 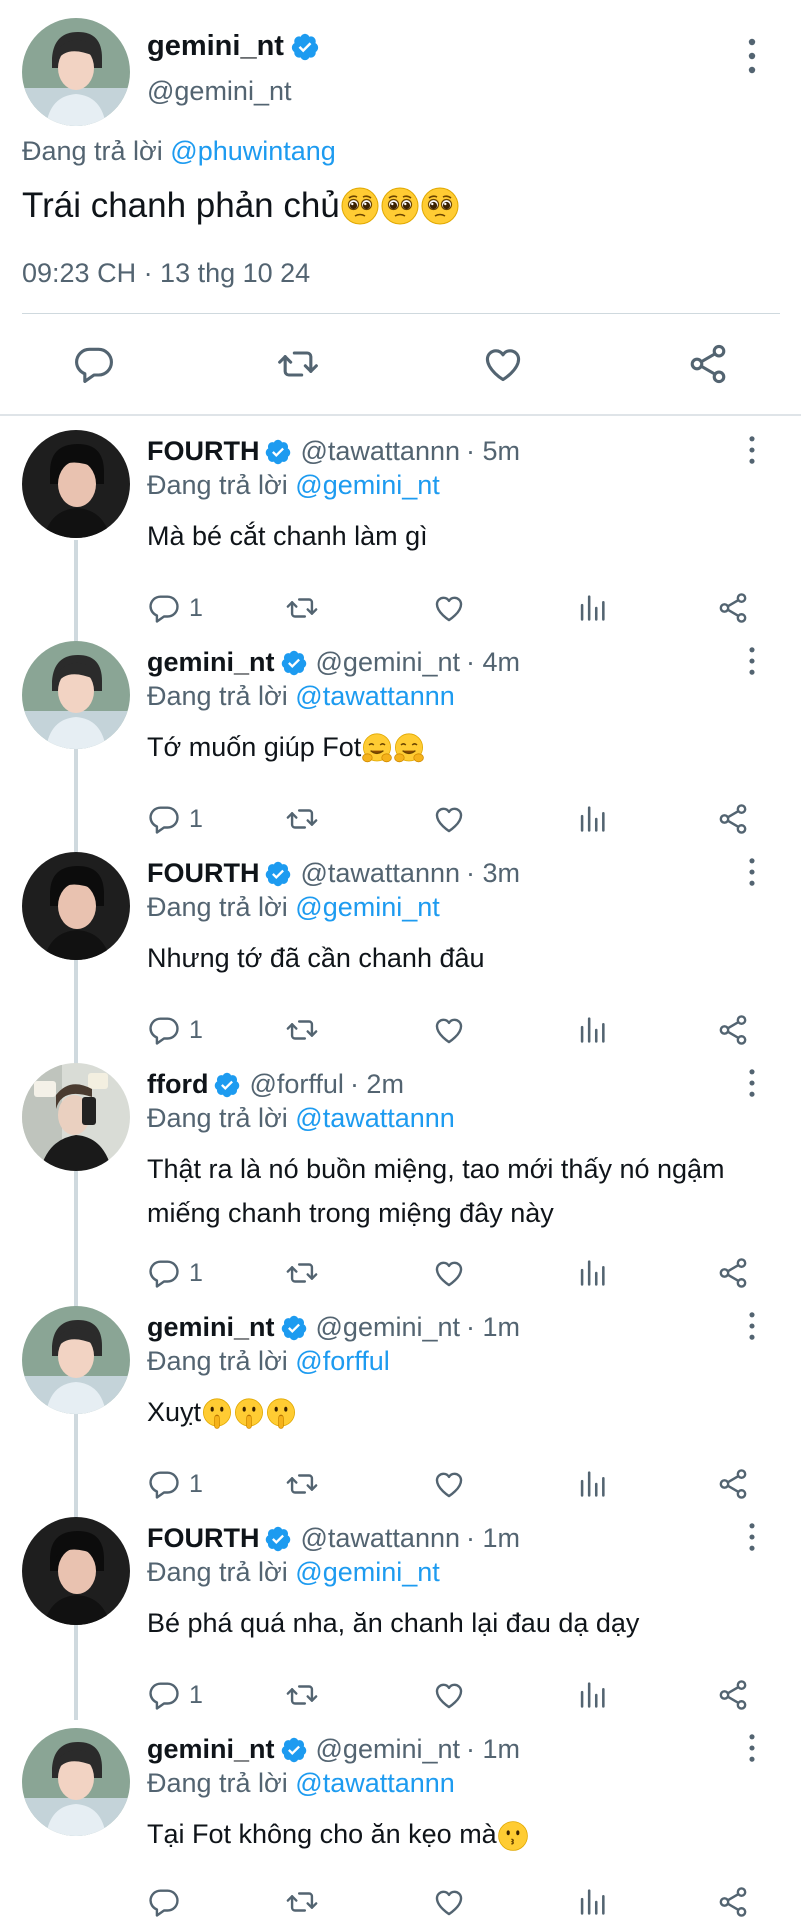 What do you see at coordinates (217, 1414) in the screenshot?
I see `shushing-face-emoji` at bounding box center [217, 1414].